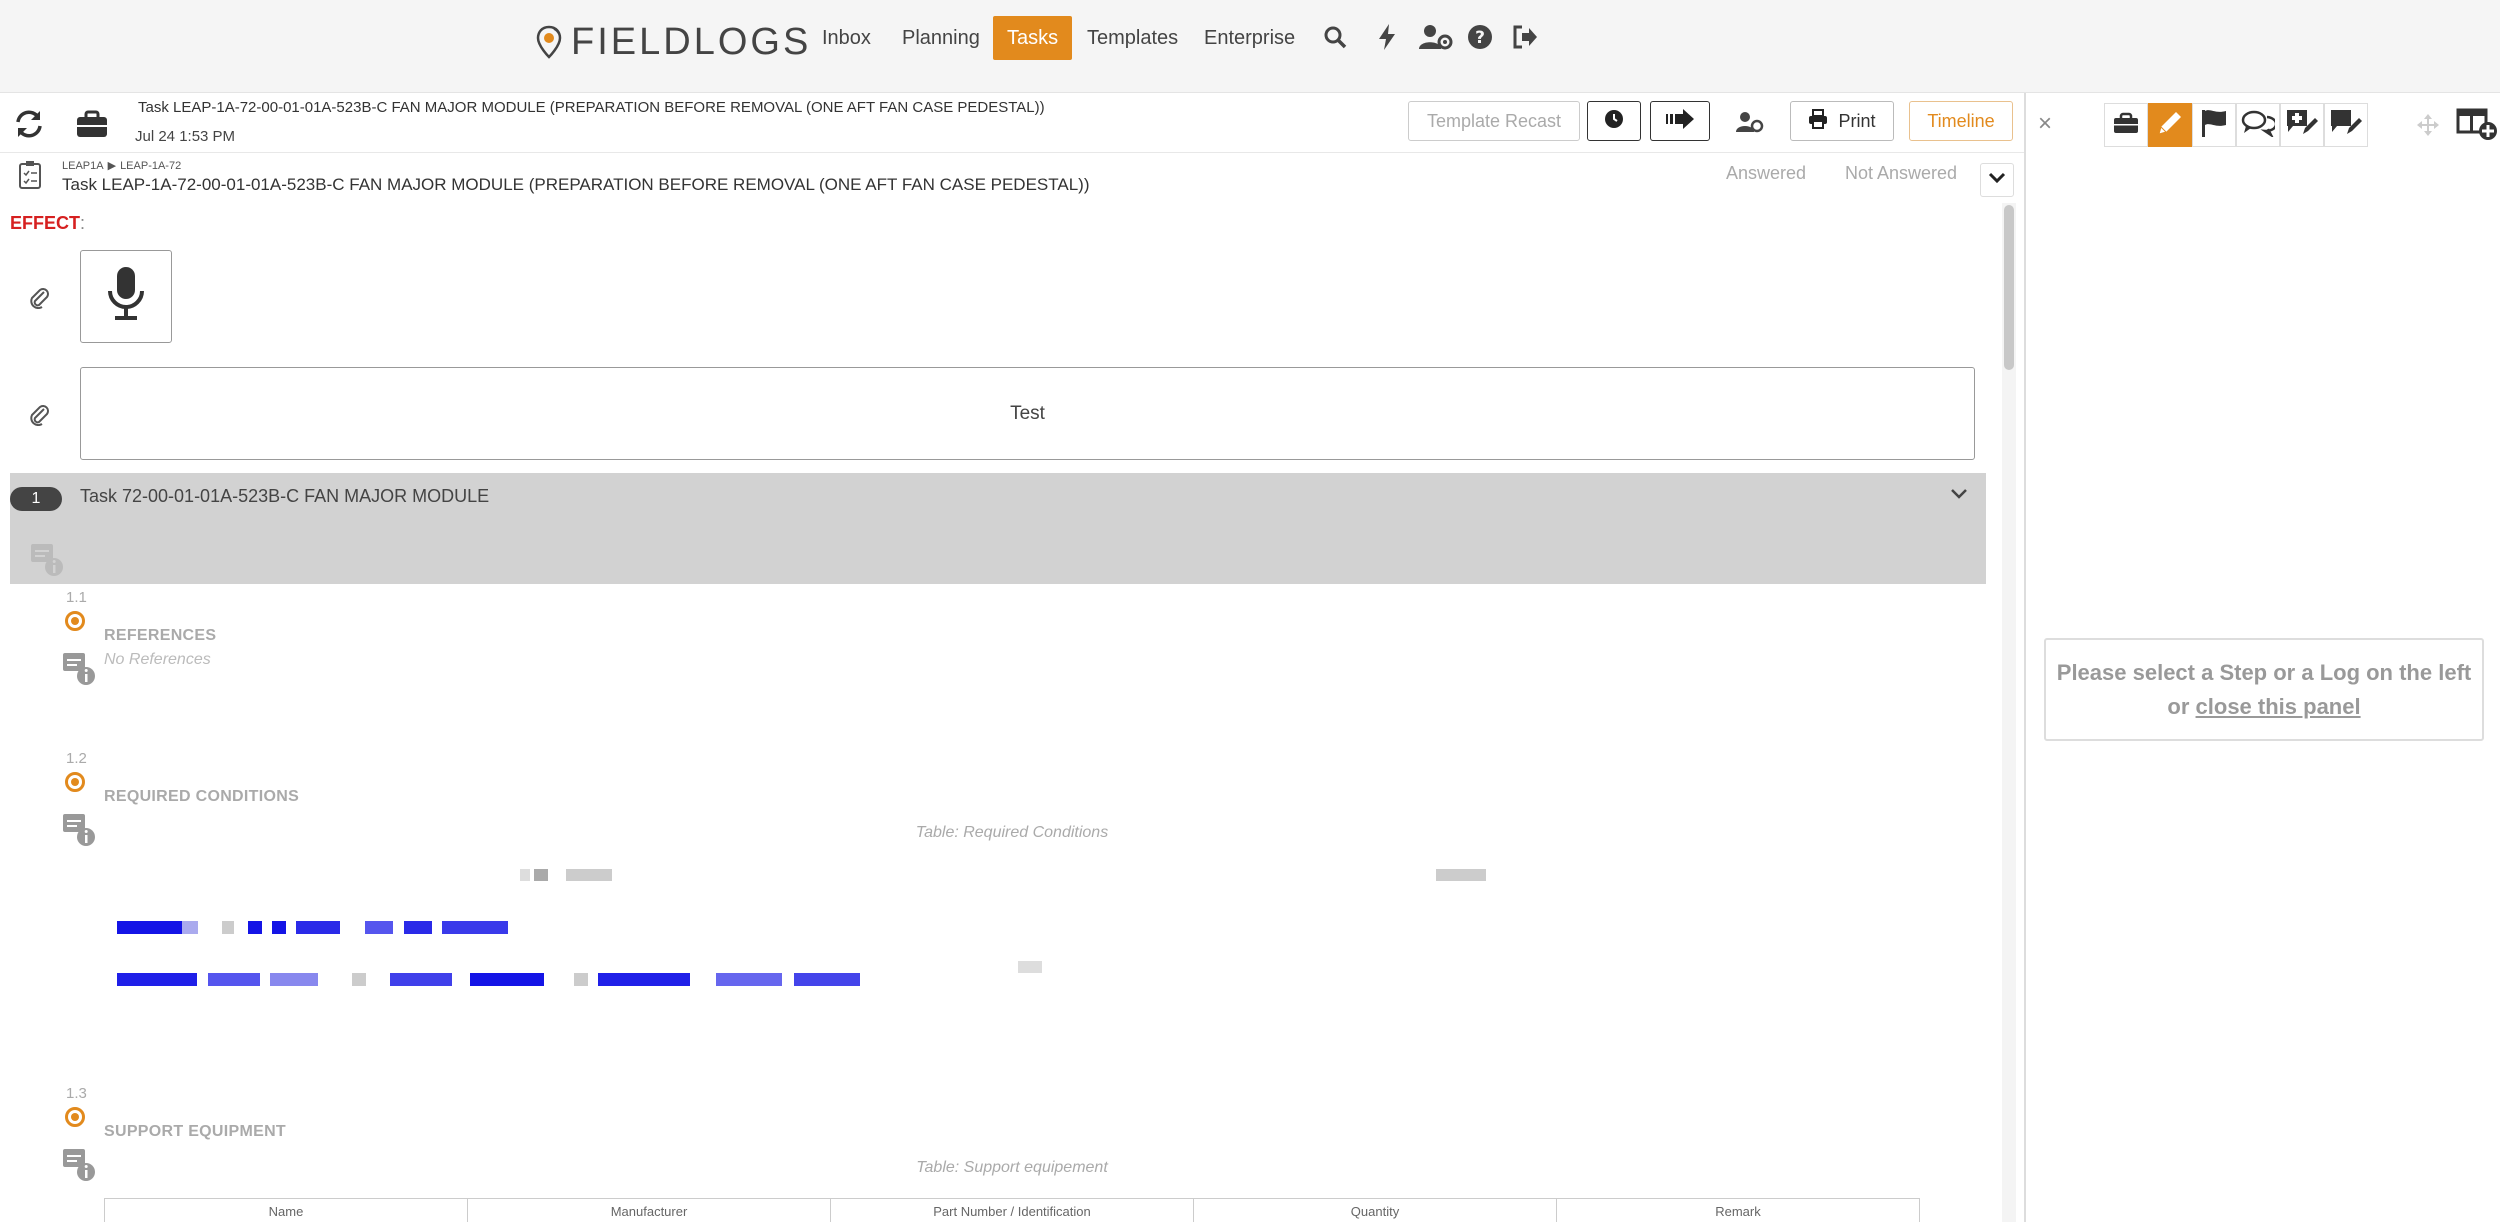 The width and height of the screenshot is (2500, 1222). Describe the element at coordinates (2428, 127) in the screenshot. I see `move-icon` at that location.